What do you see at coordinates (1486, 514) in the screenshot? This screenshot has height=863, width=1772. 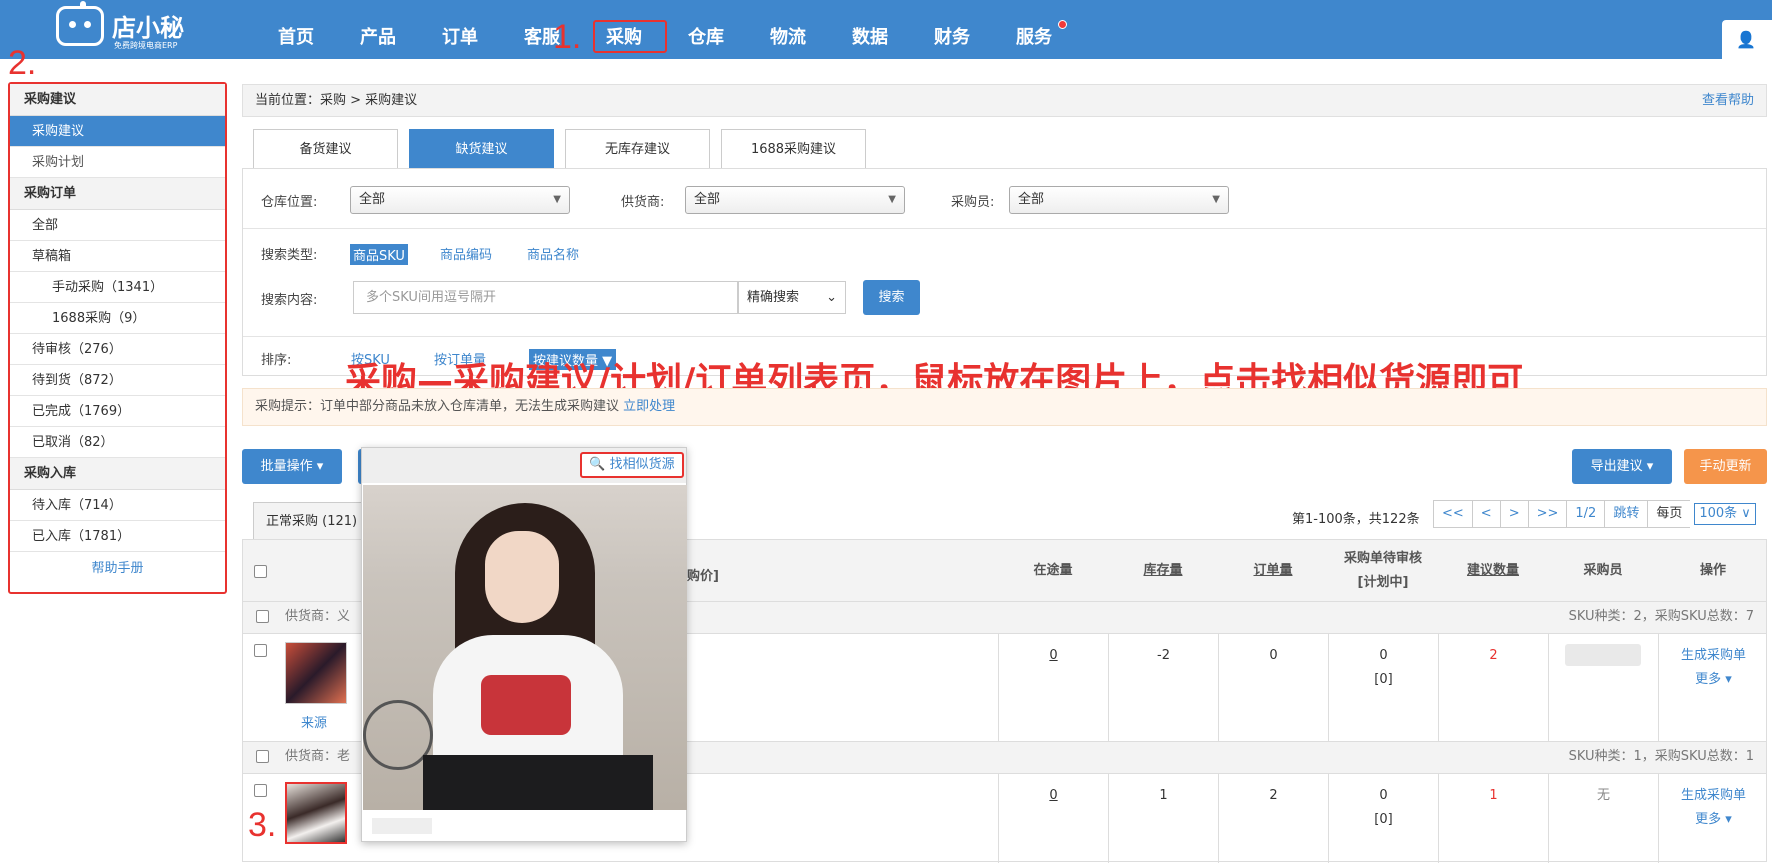 I see `page-prev-button: <` at bounding box center [1486, 514].